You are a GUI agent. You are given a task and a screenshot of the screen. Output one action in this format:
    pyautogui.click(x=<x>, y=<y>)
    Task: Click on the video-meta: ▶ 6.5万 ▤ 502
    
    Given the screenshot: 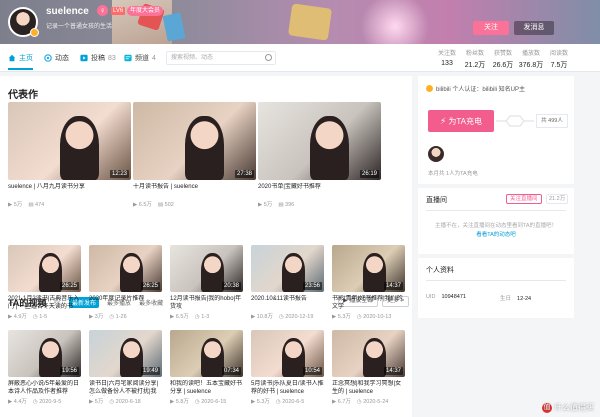 What is the action you would take?
    pyautogui.click(x=156, y=204)
    